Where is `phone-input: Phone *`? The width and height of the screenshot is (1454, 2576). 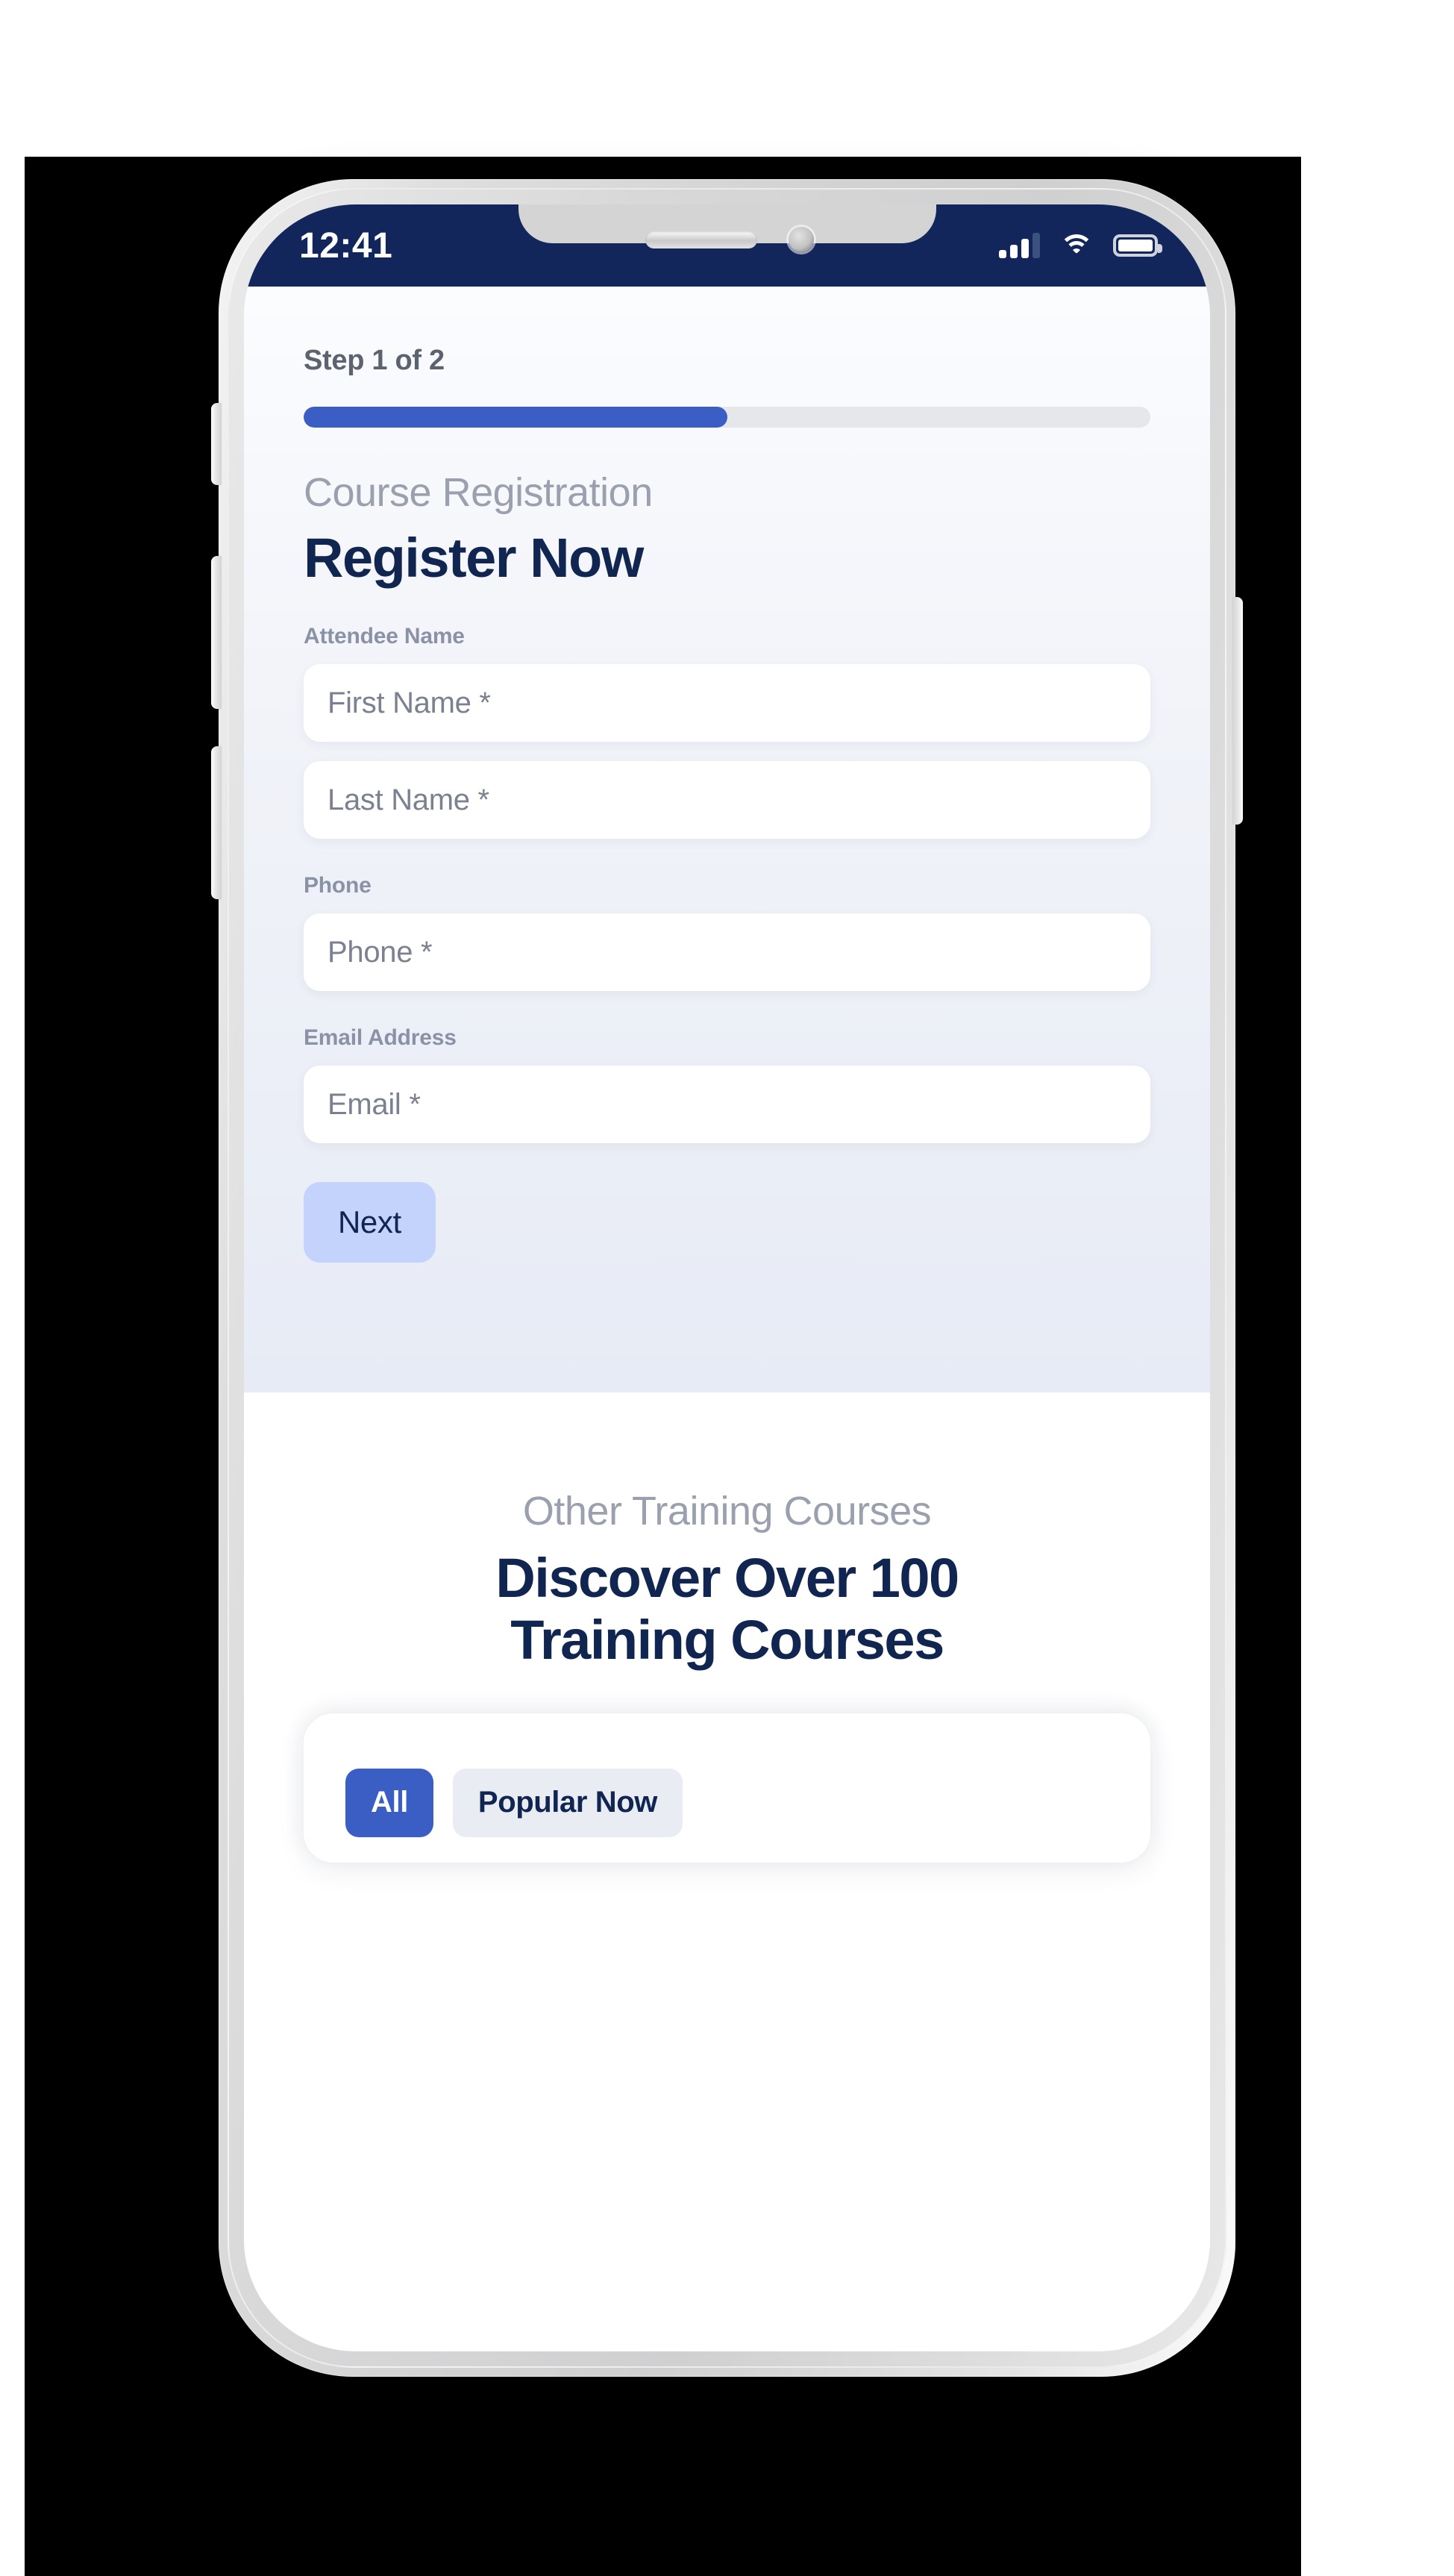 phone-input: Phone * is located at coordinates (727, 952).